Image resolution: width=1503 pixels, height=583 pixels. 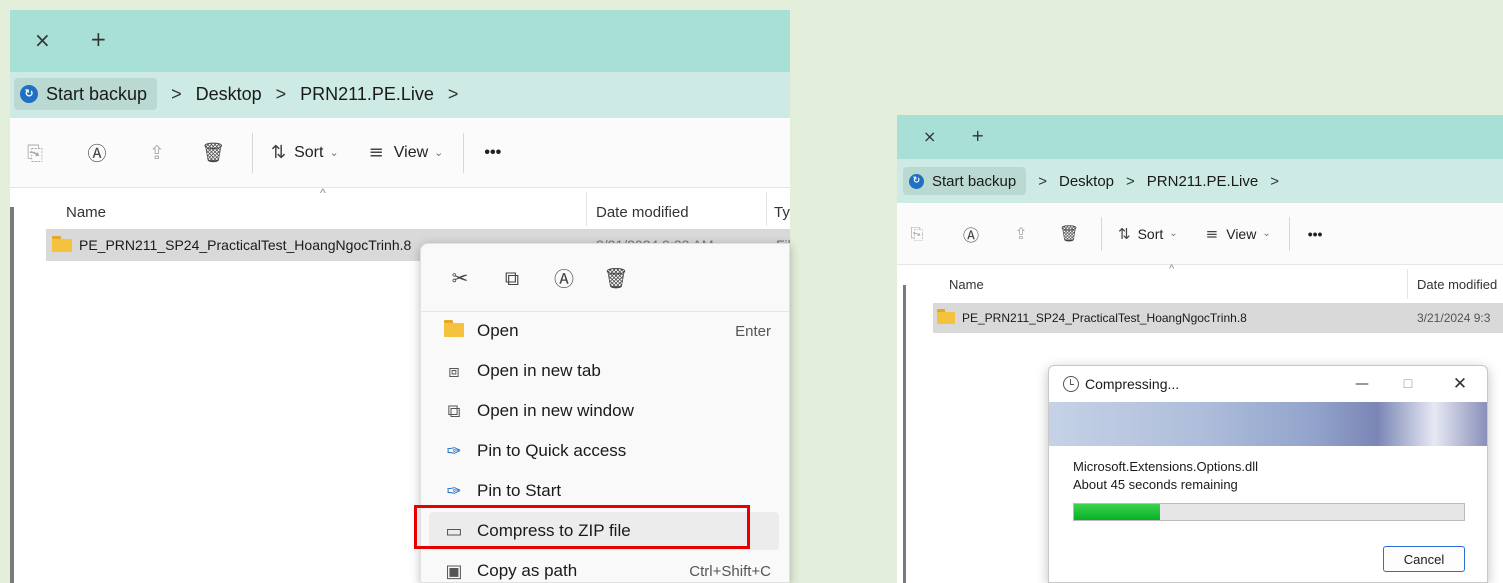 What do you see at coordinates (1362, 384) in the screenshot?
I see `minimize-button: —` at bounding box center [1362, 384].